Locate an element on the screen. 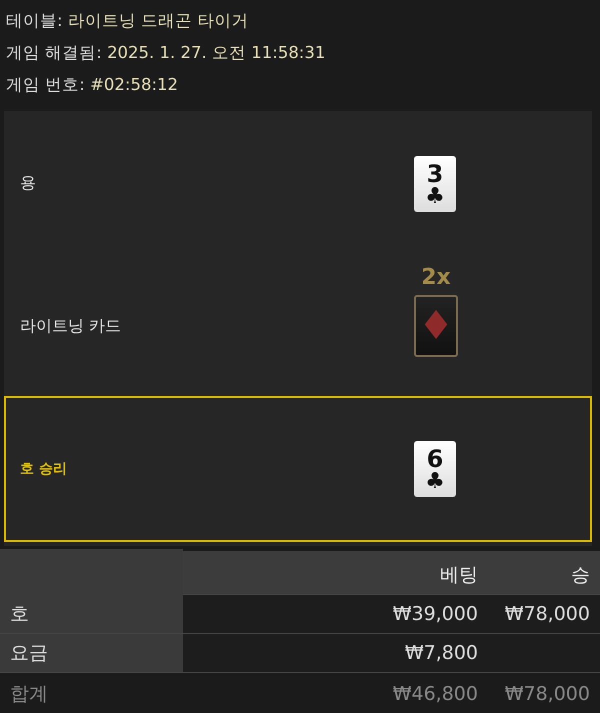 The height and width of the screenshot is (713, 600). info-label: 게임 해결됨: is located at coordinates (54, 52).